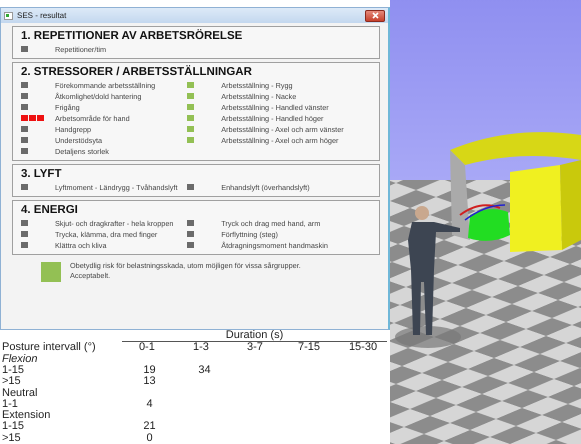  I want to click on table-cell-text: 19, so click(149, 370).